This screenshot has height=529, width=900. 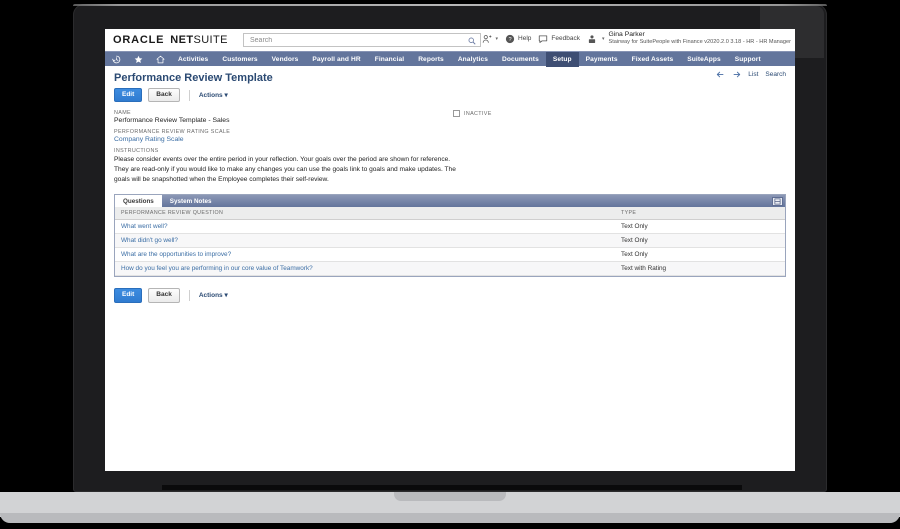 I want to click on user-avatar-icon, so click(x=592, y=39).